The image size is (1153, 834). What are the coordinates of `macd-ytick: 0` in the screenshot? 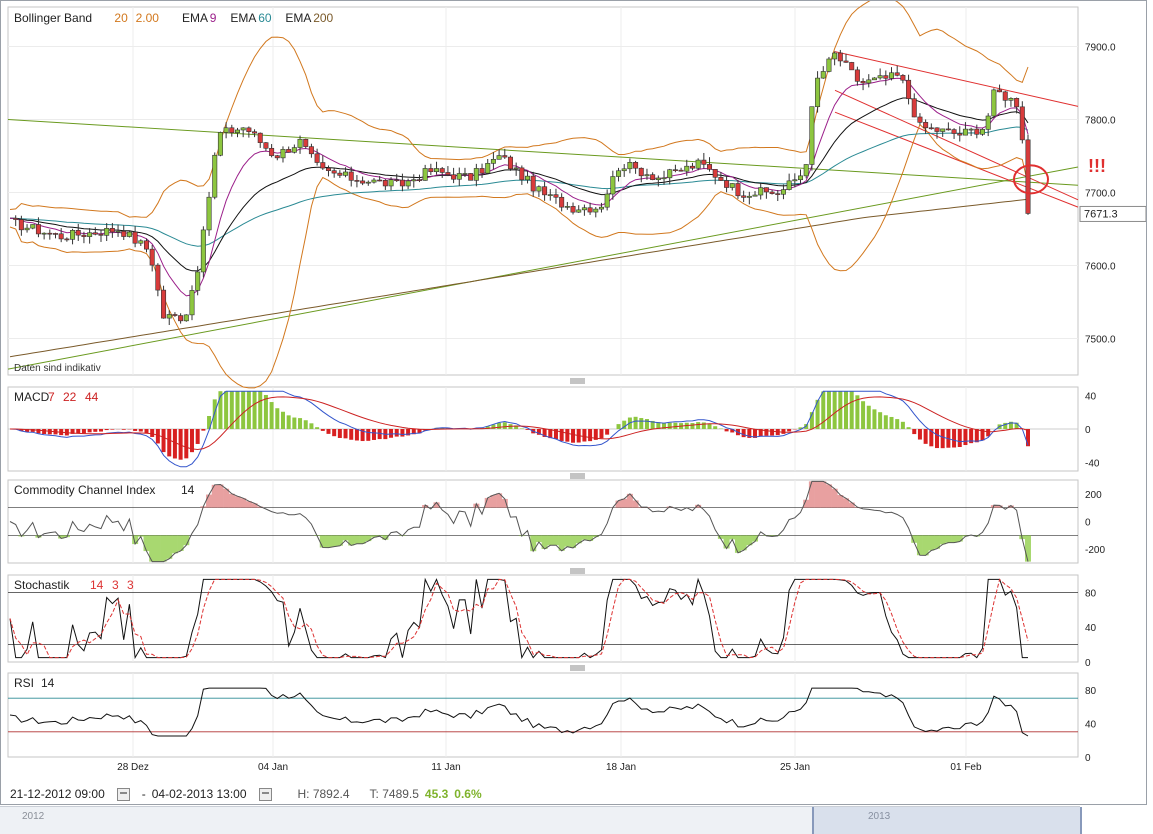 It's located at (1088, 430).